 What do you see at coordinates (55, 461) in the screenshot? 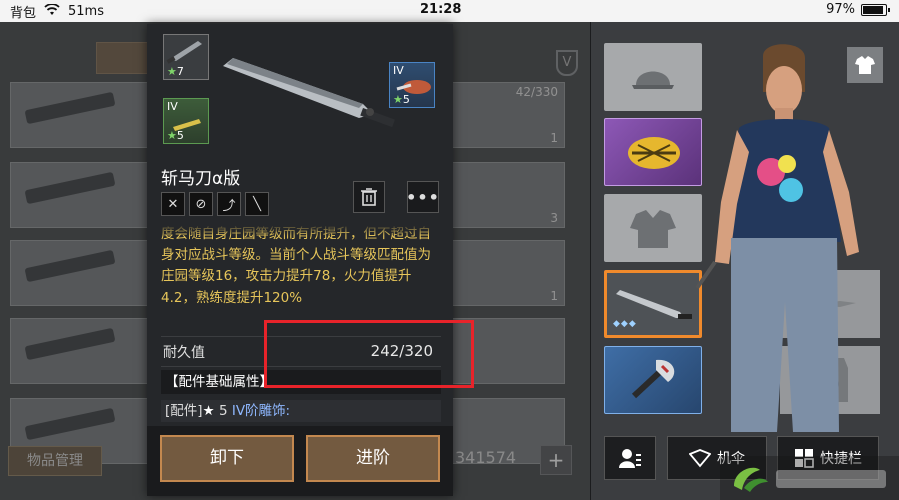
I see `inventory-manage-button: 物品管理` at bounding box center [55, 461].